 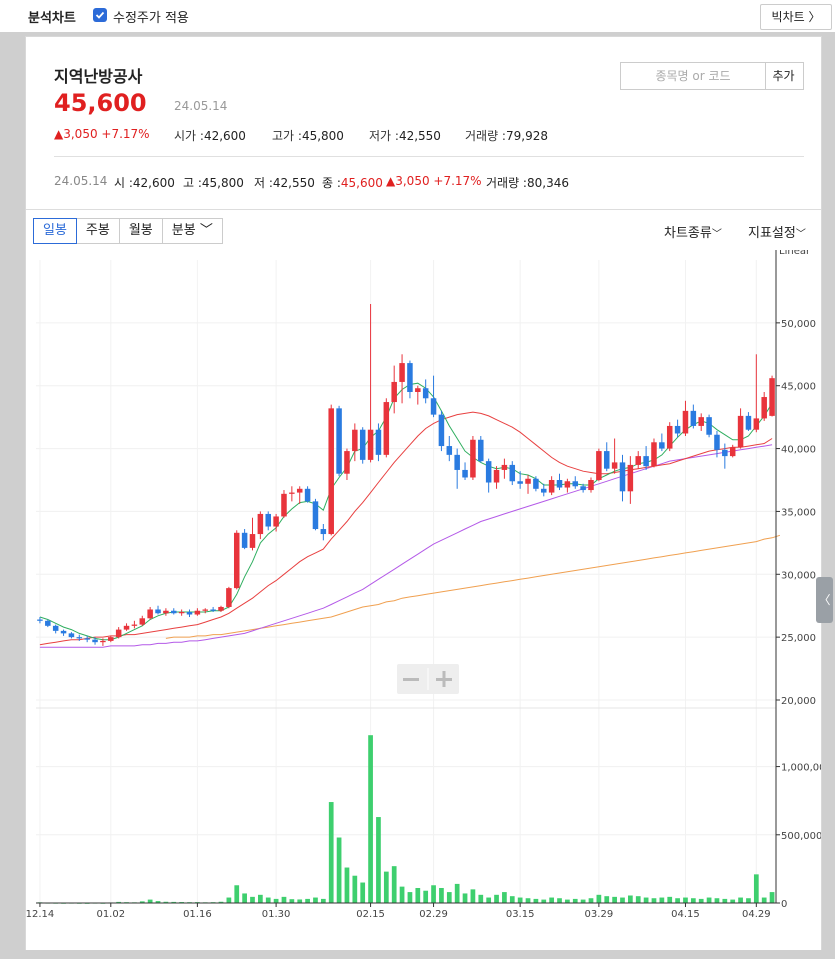 I want to click on high-stat: 고가 :45,800, so click(x=308, y=136).